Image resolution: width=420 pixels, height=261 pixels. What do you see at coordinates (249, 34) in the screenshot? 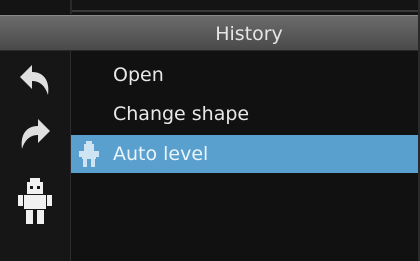
I see `panel-title: History` at bounding box center [249, 34].